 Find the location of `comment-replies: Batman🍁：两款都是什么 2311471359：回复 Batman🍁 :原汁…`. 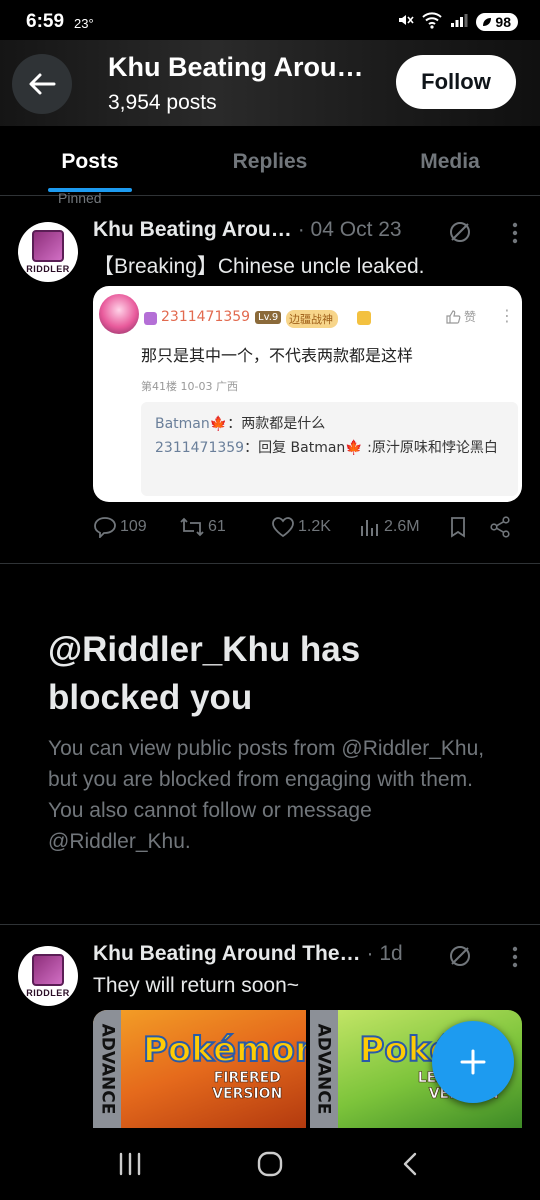

comment-replies: Batman🍁：两款都是什么 2311471359：回复 Batman🍁 :原汁… is located at coordinates (329, 449).